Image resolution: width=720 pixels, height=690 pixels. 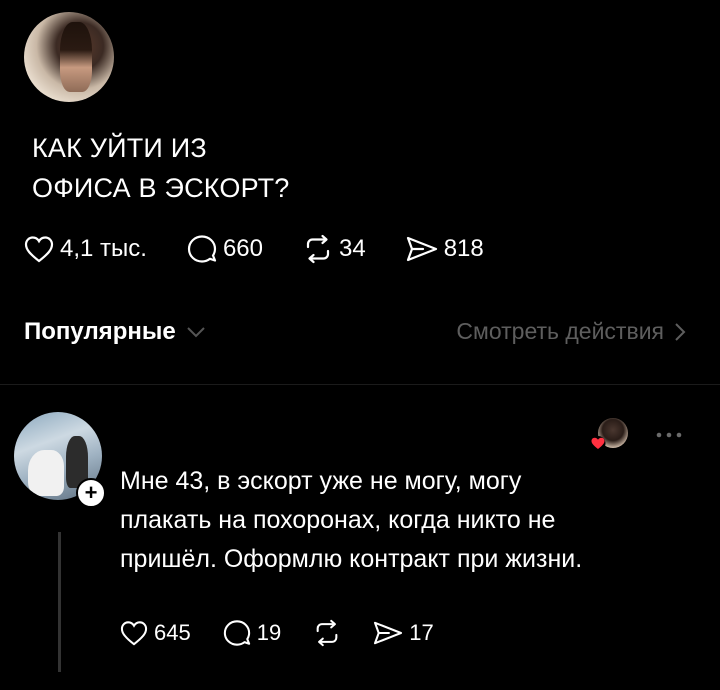 What do you see at coordinates (103, 248) in the screenshot?
I see `like-count: 4,1 тыс.` at bounding box center [103, 248].